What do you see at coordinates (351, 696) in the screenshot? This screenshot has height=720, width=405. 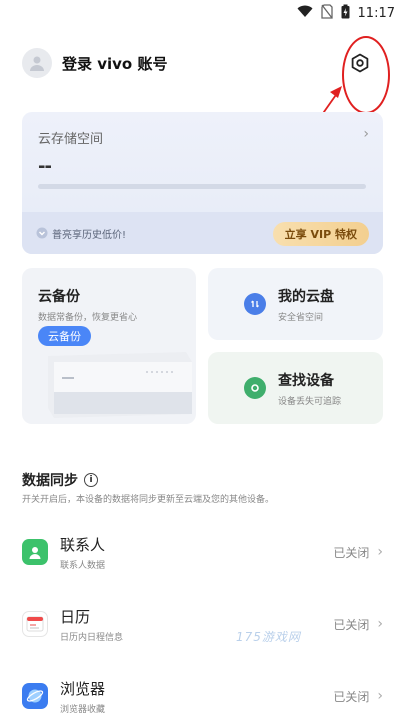 I see `browser-status-text: 已关闭` at bounding box center [351, 696].